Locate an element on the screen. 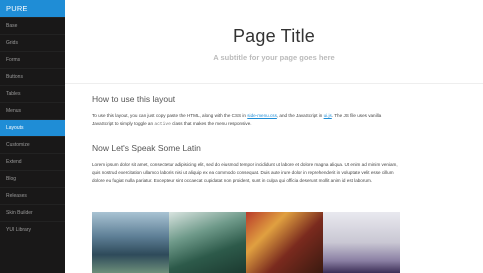 Image resolution: width=483 pixels, height=273 pixels. page-subtitle: A subtitle for your page goes here is located at coordinates (274, 57).